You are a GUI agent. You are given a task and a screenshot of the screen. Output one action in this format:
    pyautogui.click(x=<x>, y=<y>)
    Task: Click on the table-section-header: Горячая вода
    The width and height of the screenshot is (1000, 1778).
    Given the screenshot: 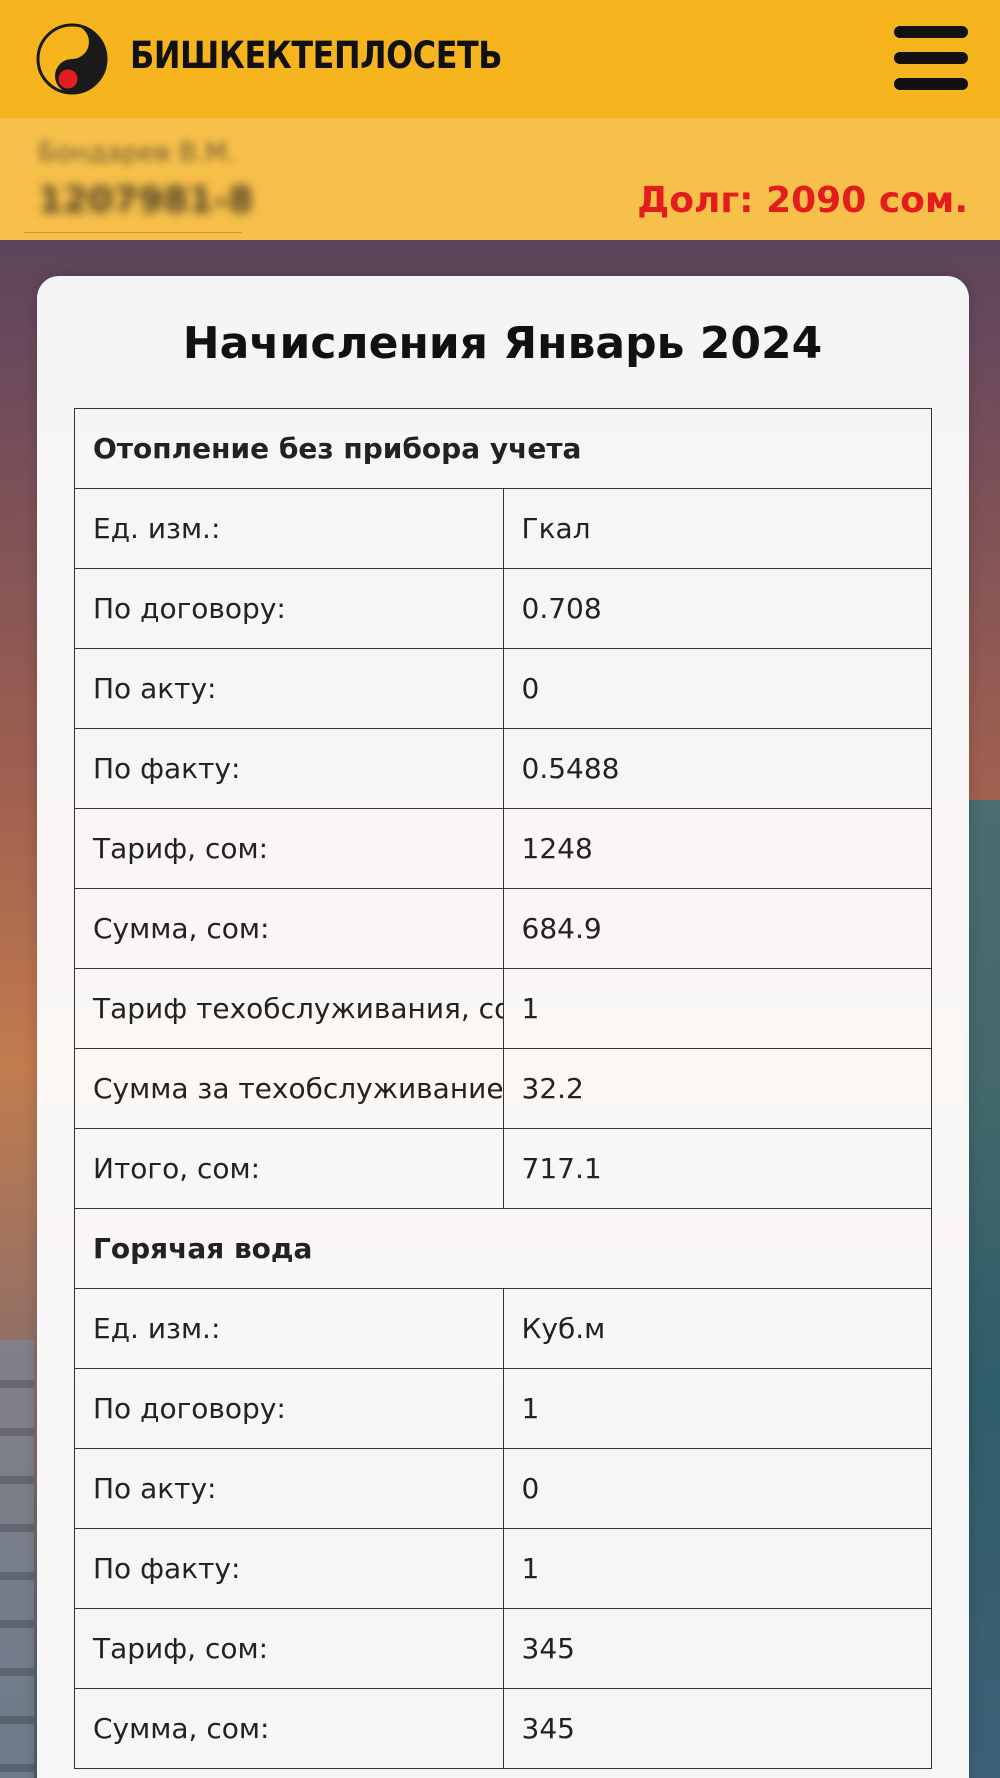 What is the action you would take?
    pyautogui.click(x=503, y=1248)
    